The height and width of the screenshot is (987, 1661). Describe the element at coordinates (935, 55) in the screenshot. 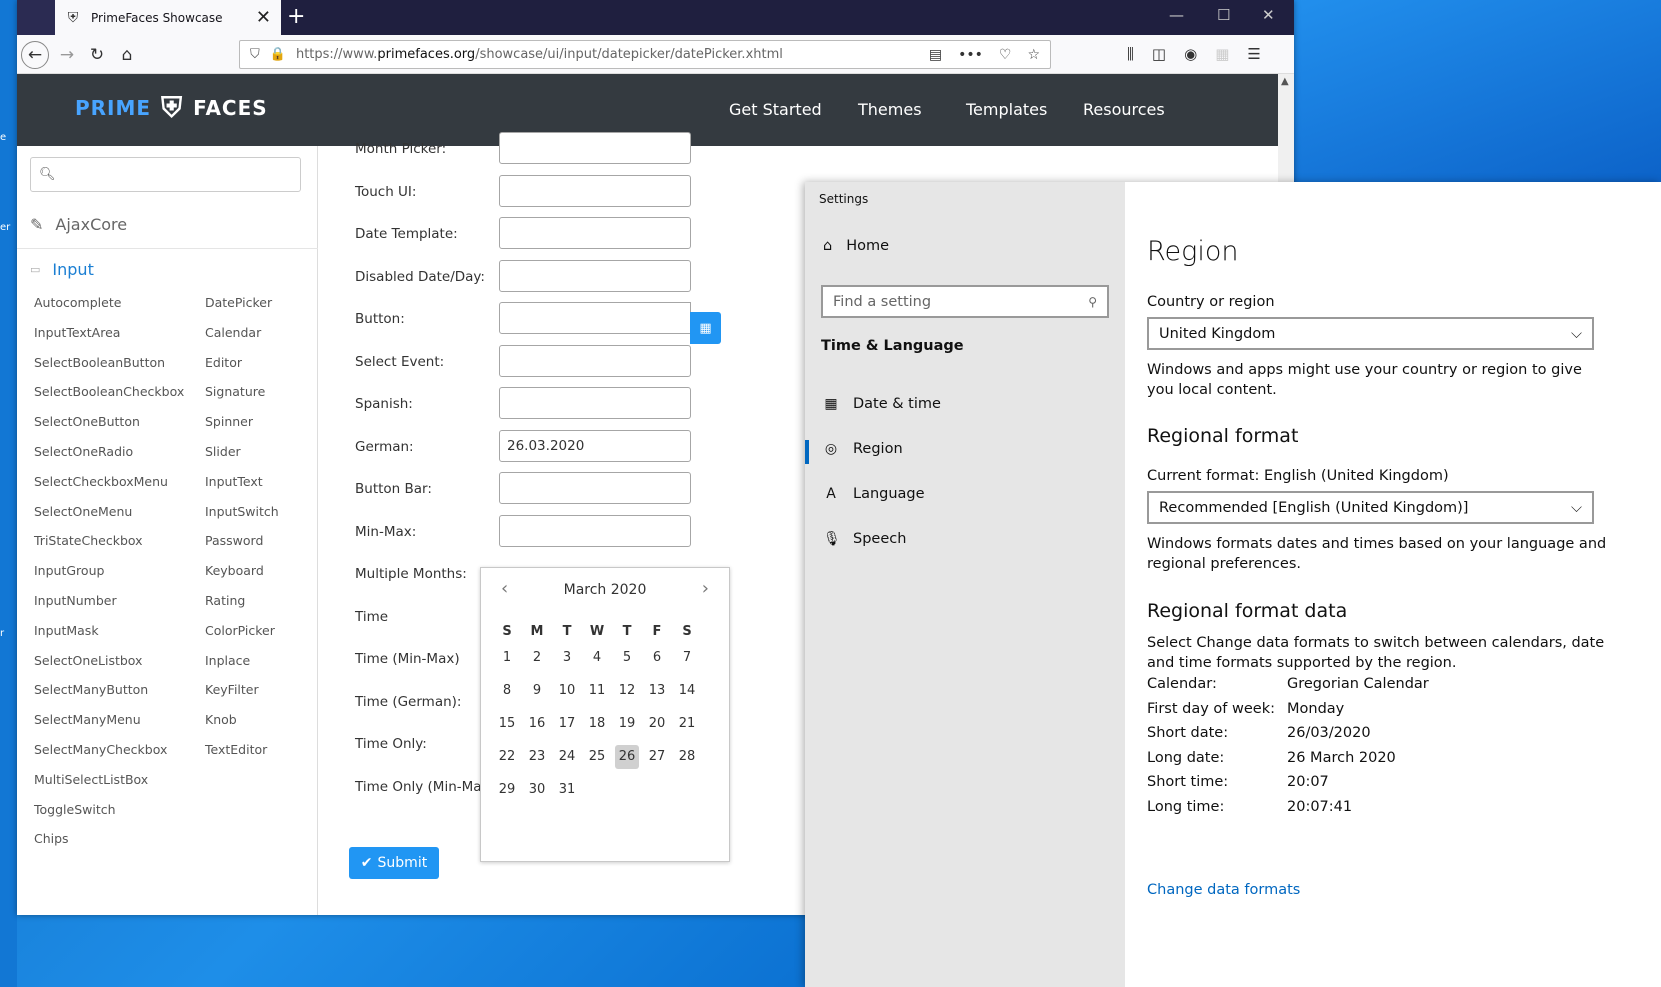

I see `reader-view-icon: ▤` at that location.